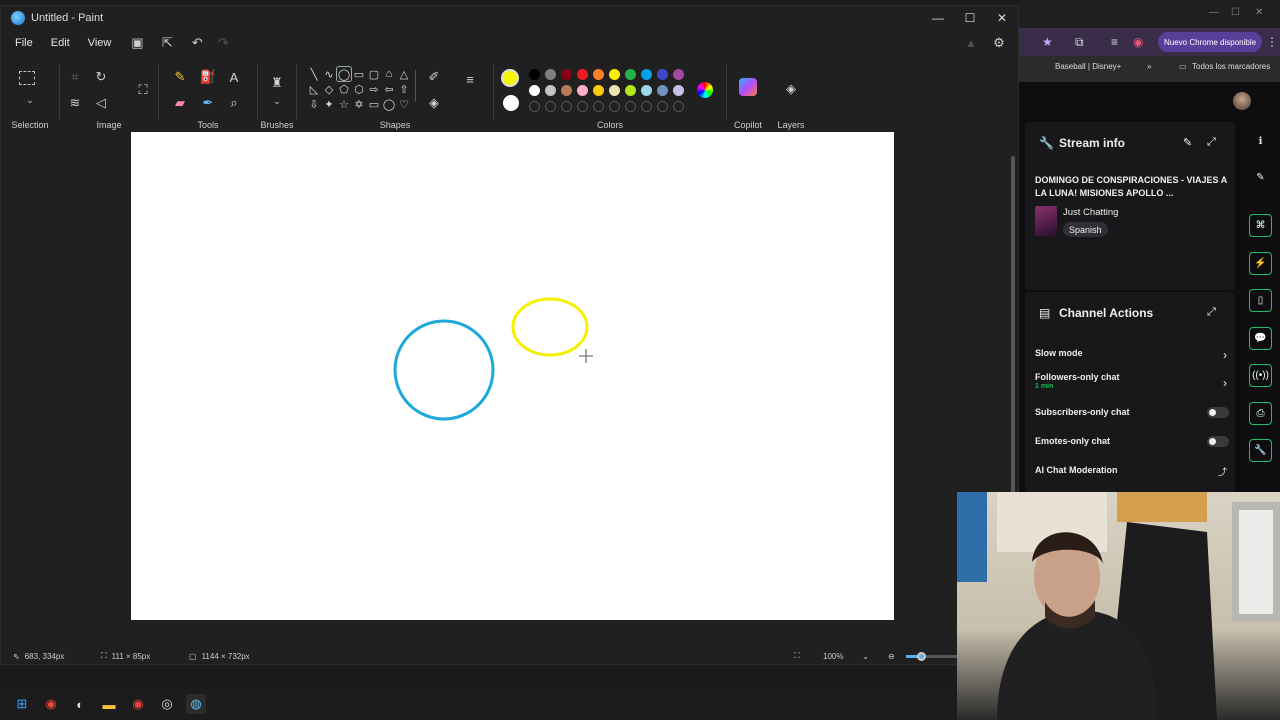  What do you see at coordinates (329, 74) in the screenshot?
I see `curve-shape-icon: ∿` at bounding box center [329, 74].